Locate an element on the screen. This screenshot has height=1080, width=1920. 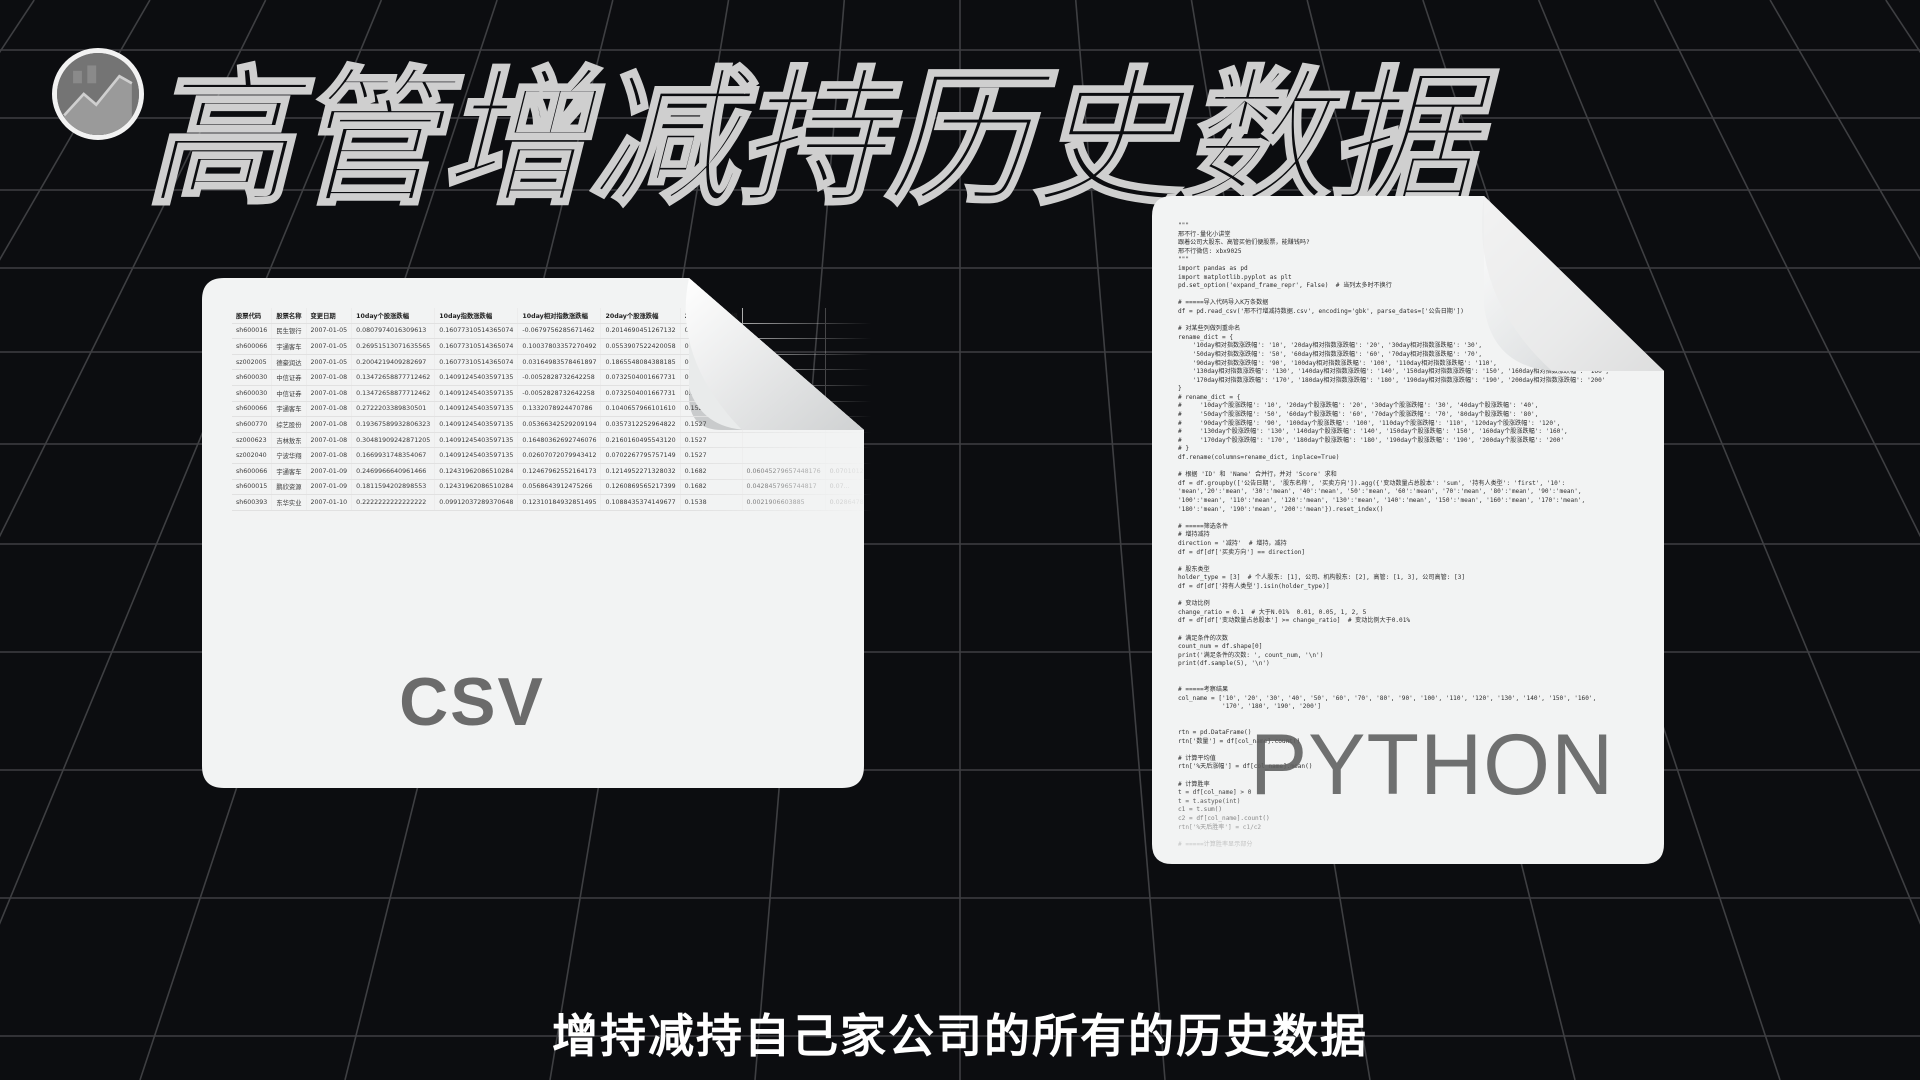
table-cell: 10day指数涨跌幅 is located at coordinates (476, 316).